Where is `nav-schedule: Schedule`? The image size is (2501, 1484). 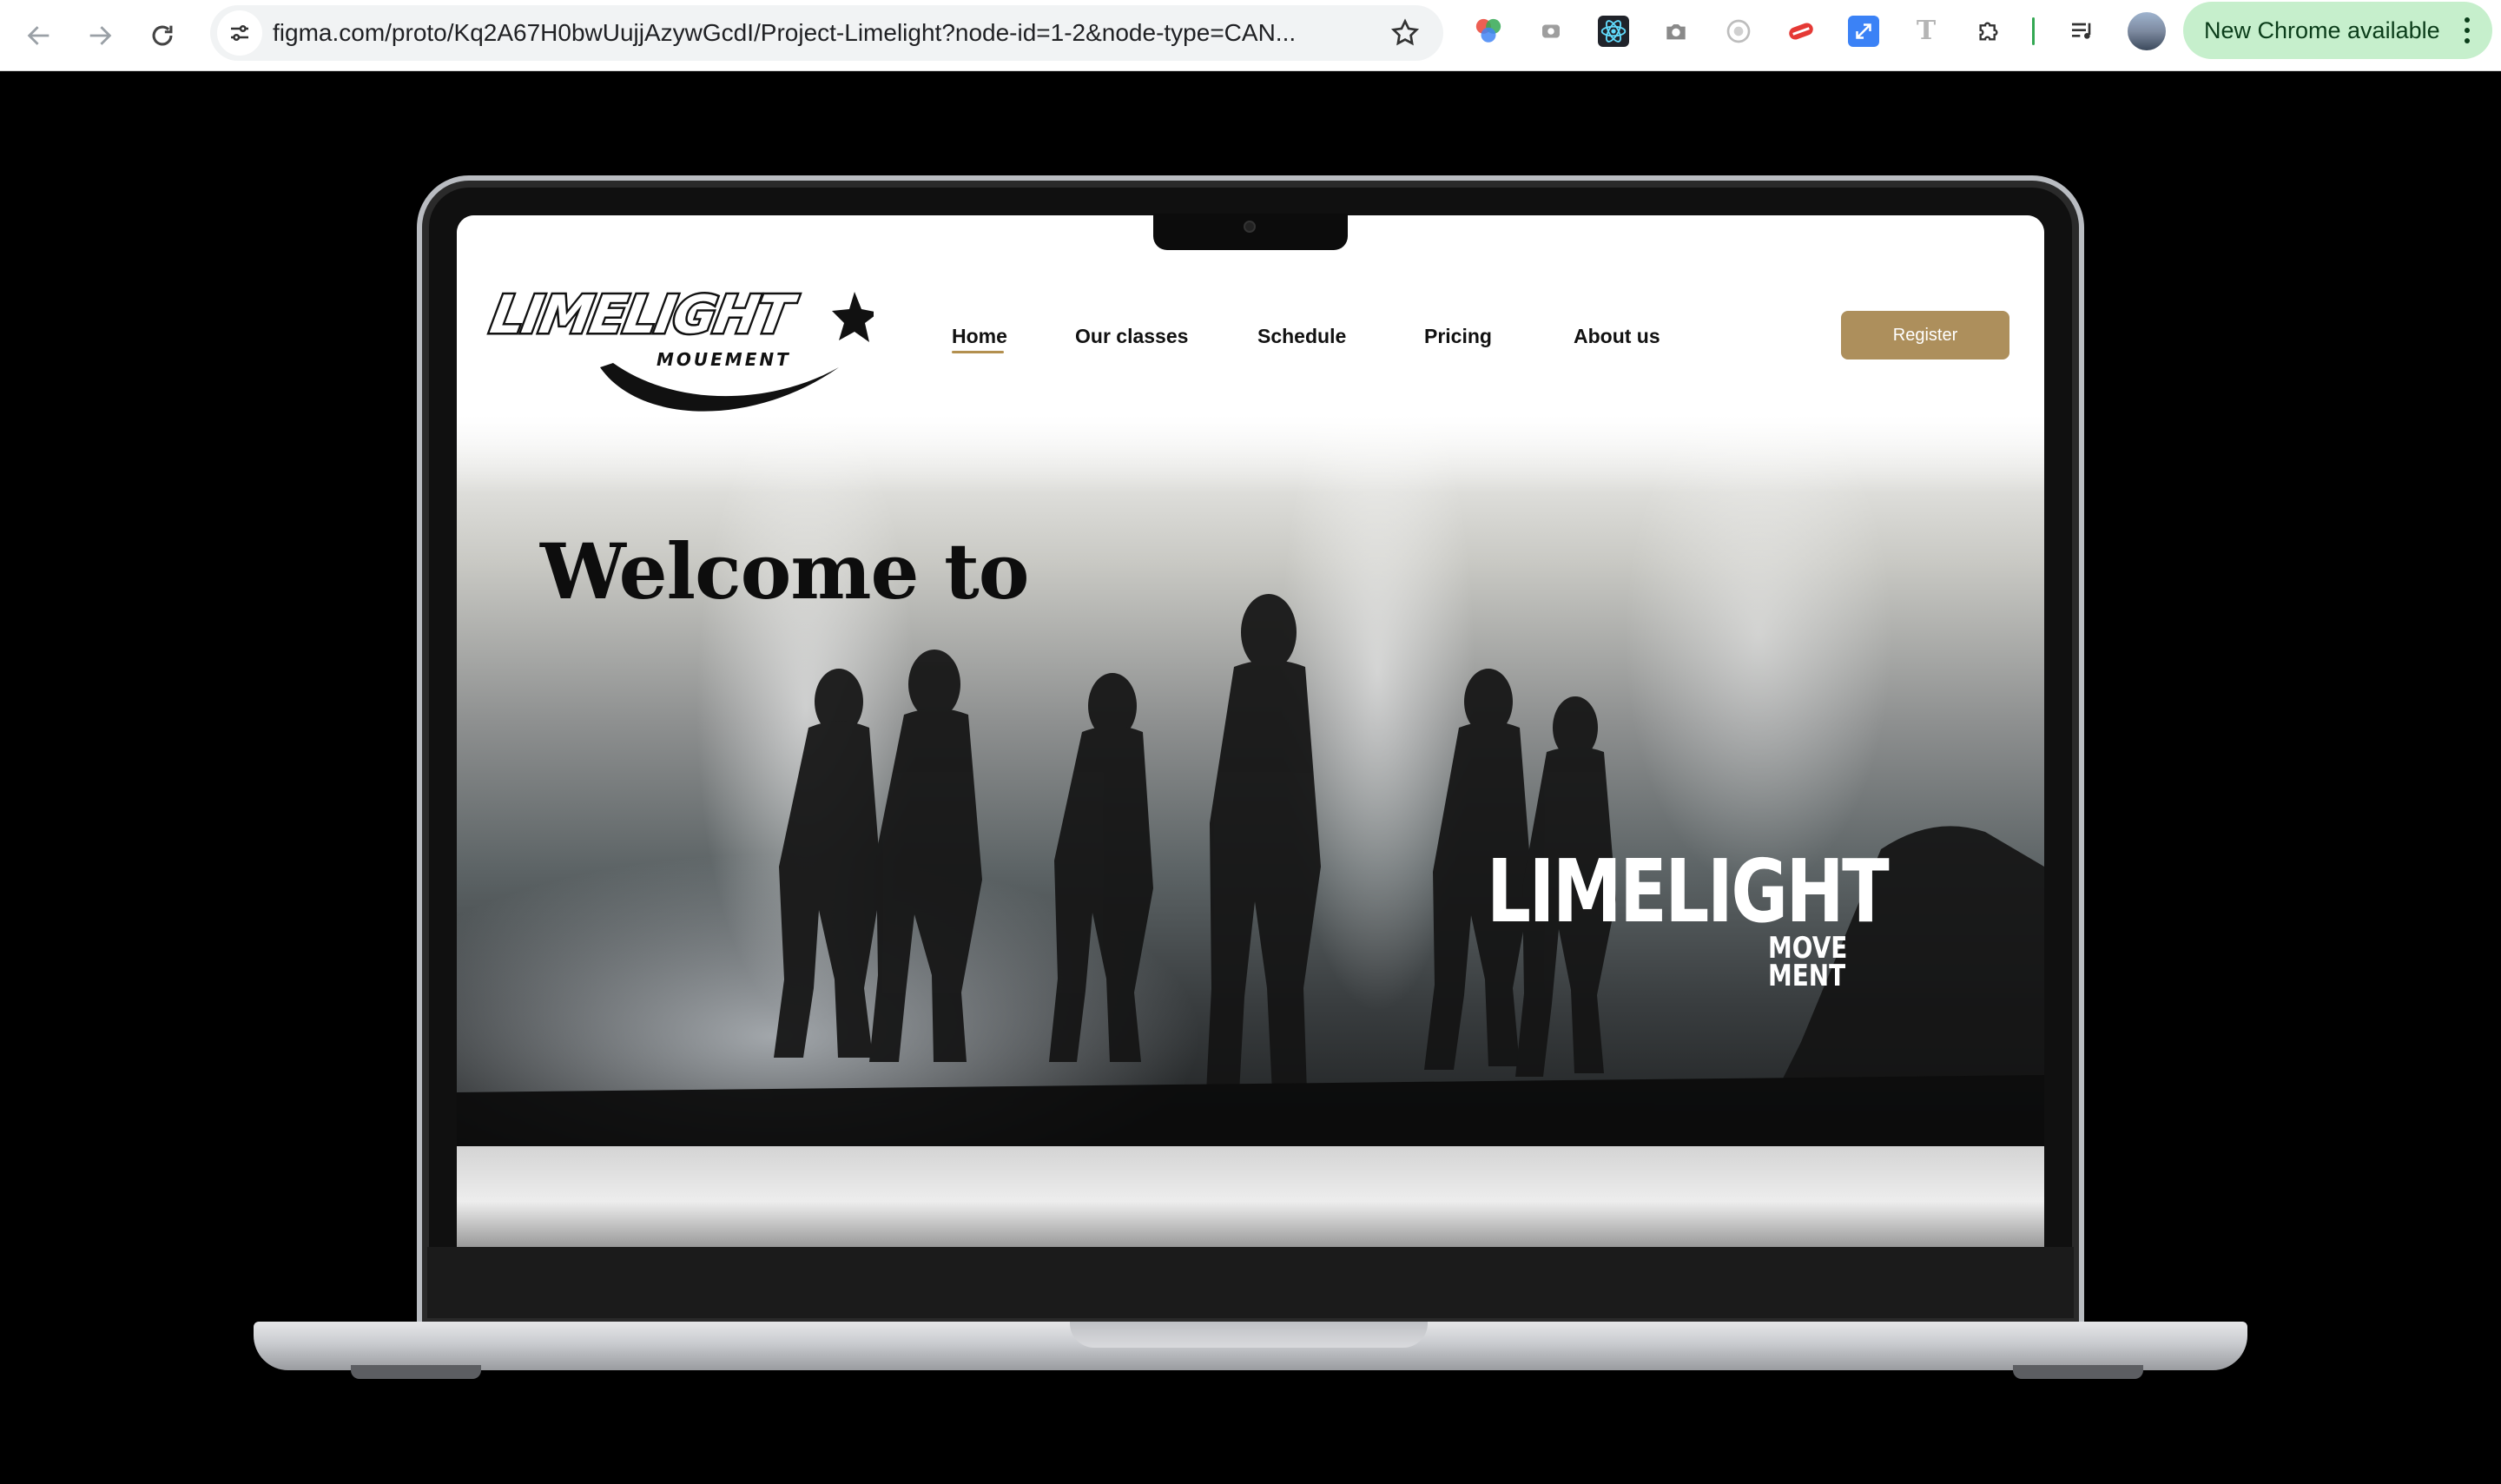 nav-schedule: Schedule is located at coordinates (1301, 336).